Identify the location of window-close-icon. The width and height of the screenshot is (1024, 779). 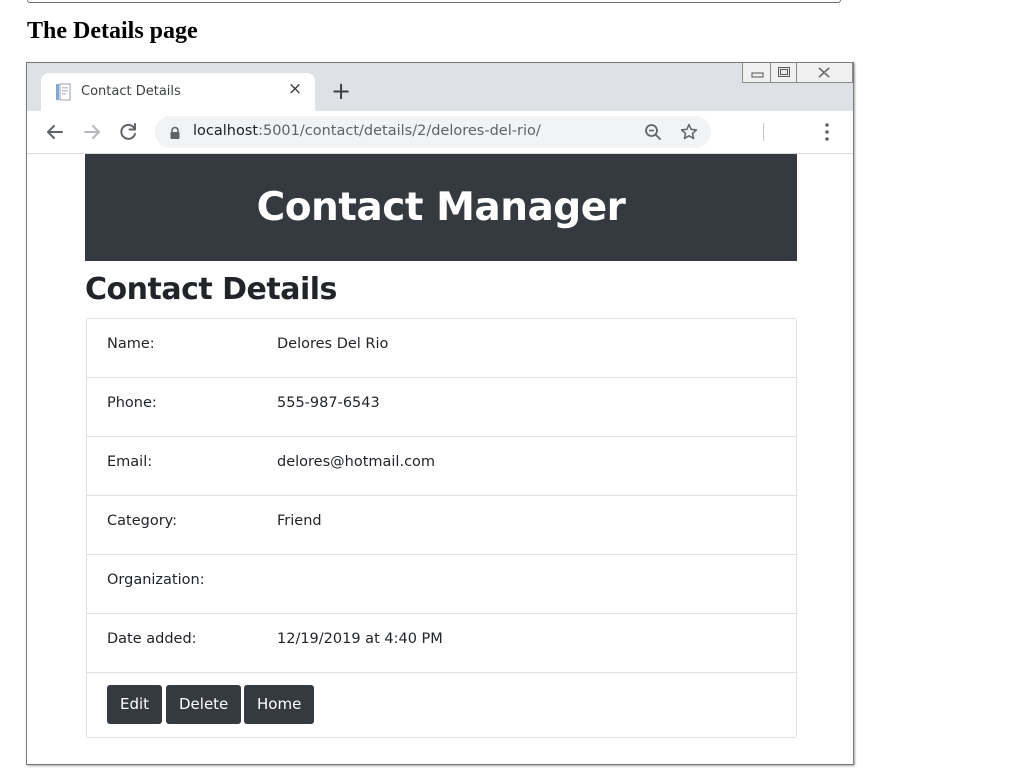
(824, 72).